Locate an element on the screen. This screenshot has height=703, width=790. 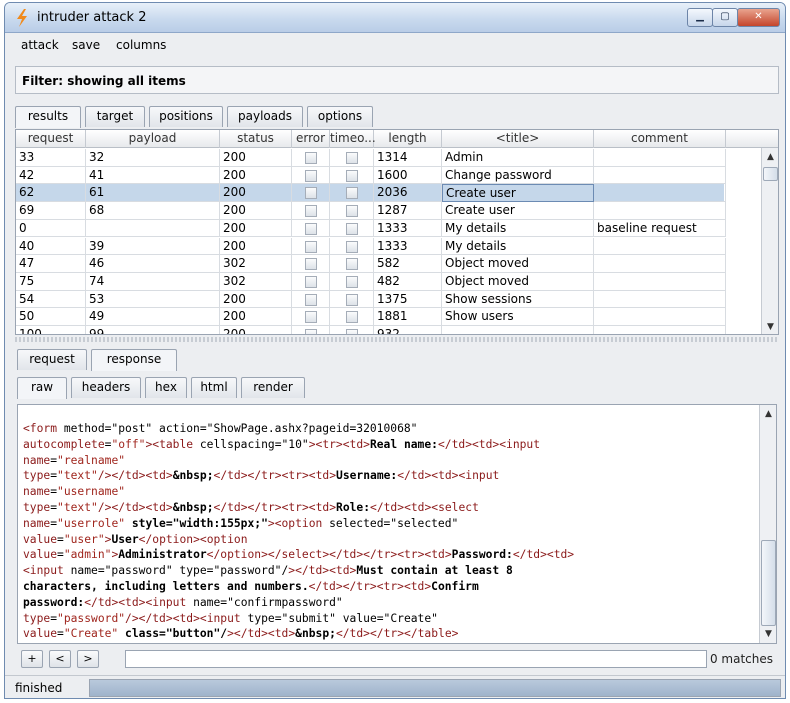
tab-results: results is located at coordinates (48, 117).